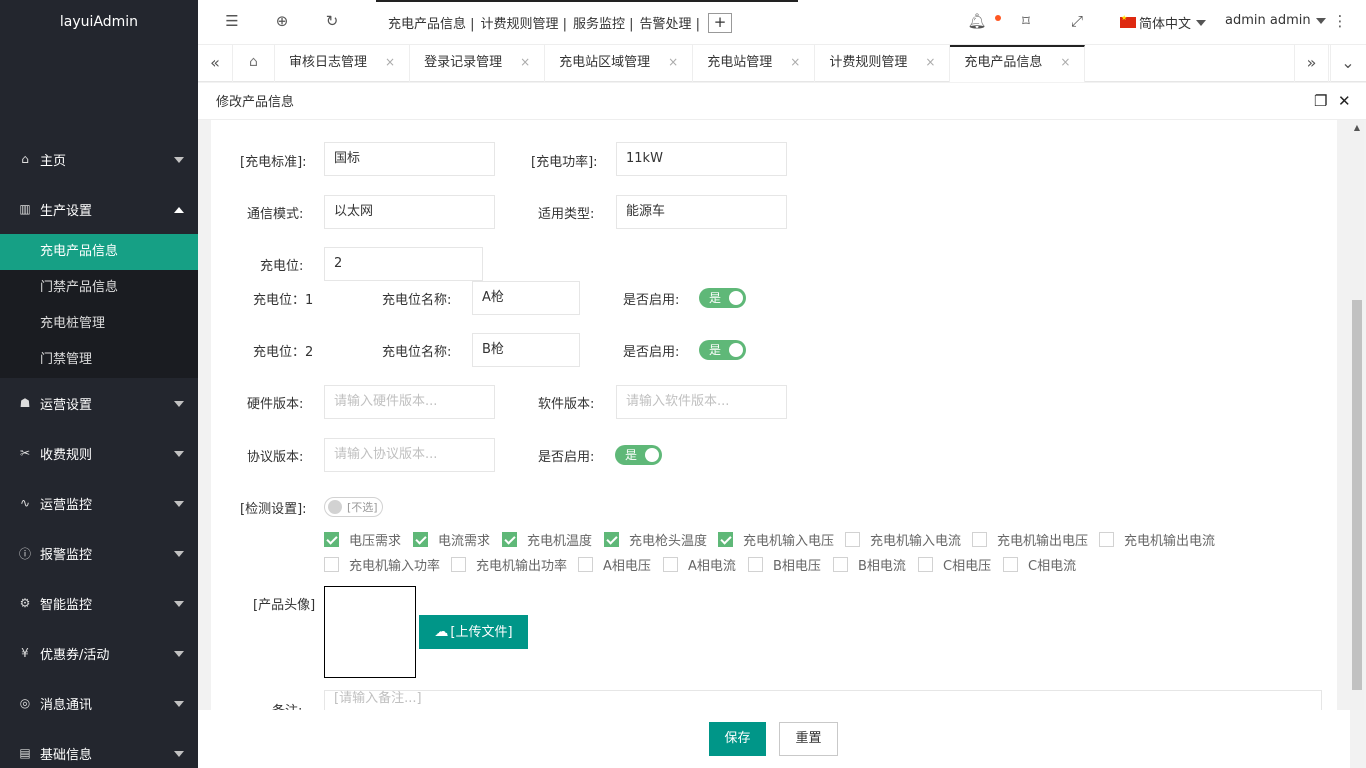  Describe the element at coordinates (1275, 20) in the screenshot. I see `user-menu: admin admin` at that location.